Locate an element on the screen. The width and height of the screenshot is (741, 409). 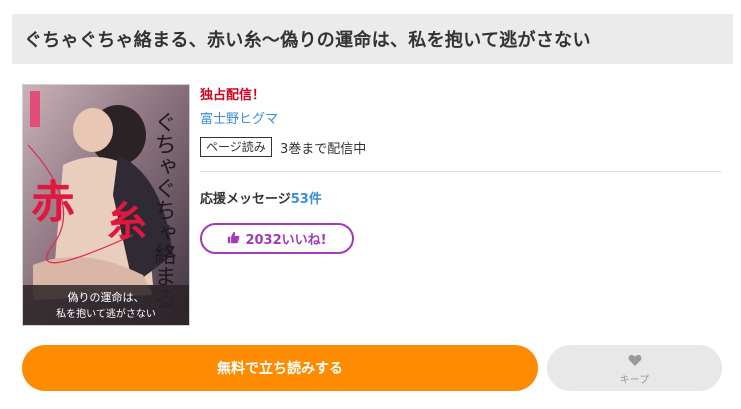
book-cover-image: 赤 糸 ぐちゃぐちゃ絡まる 偽りの運命は、 私を抱いて逃がさない is located at coordinates (106, 205).